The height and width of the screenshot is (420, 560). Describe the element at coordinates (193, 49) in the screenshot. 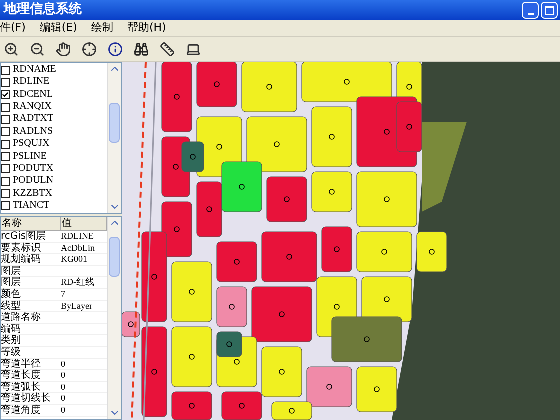

I see `laptop-icon` at that location.